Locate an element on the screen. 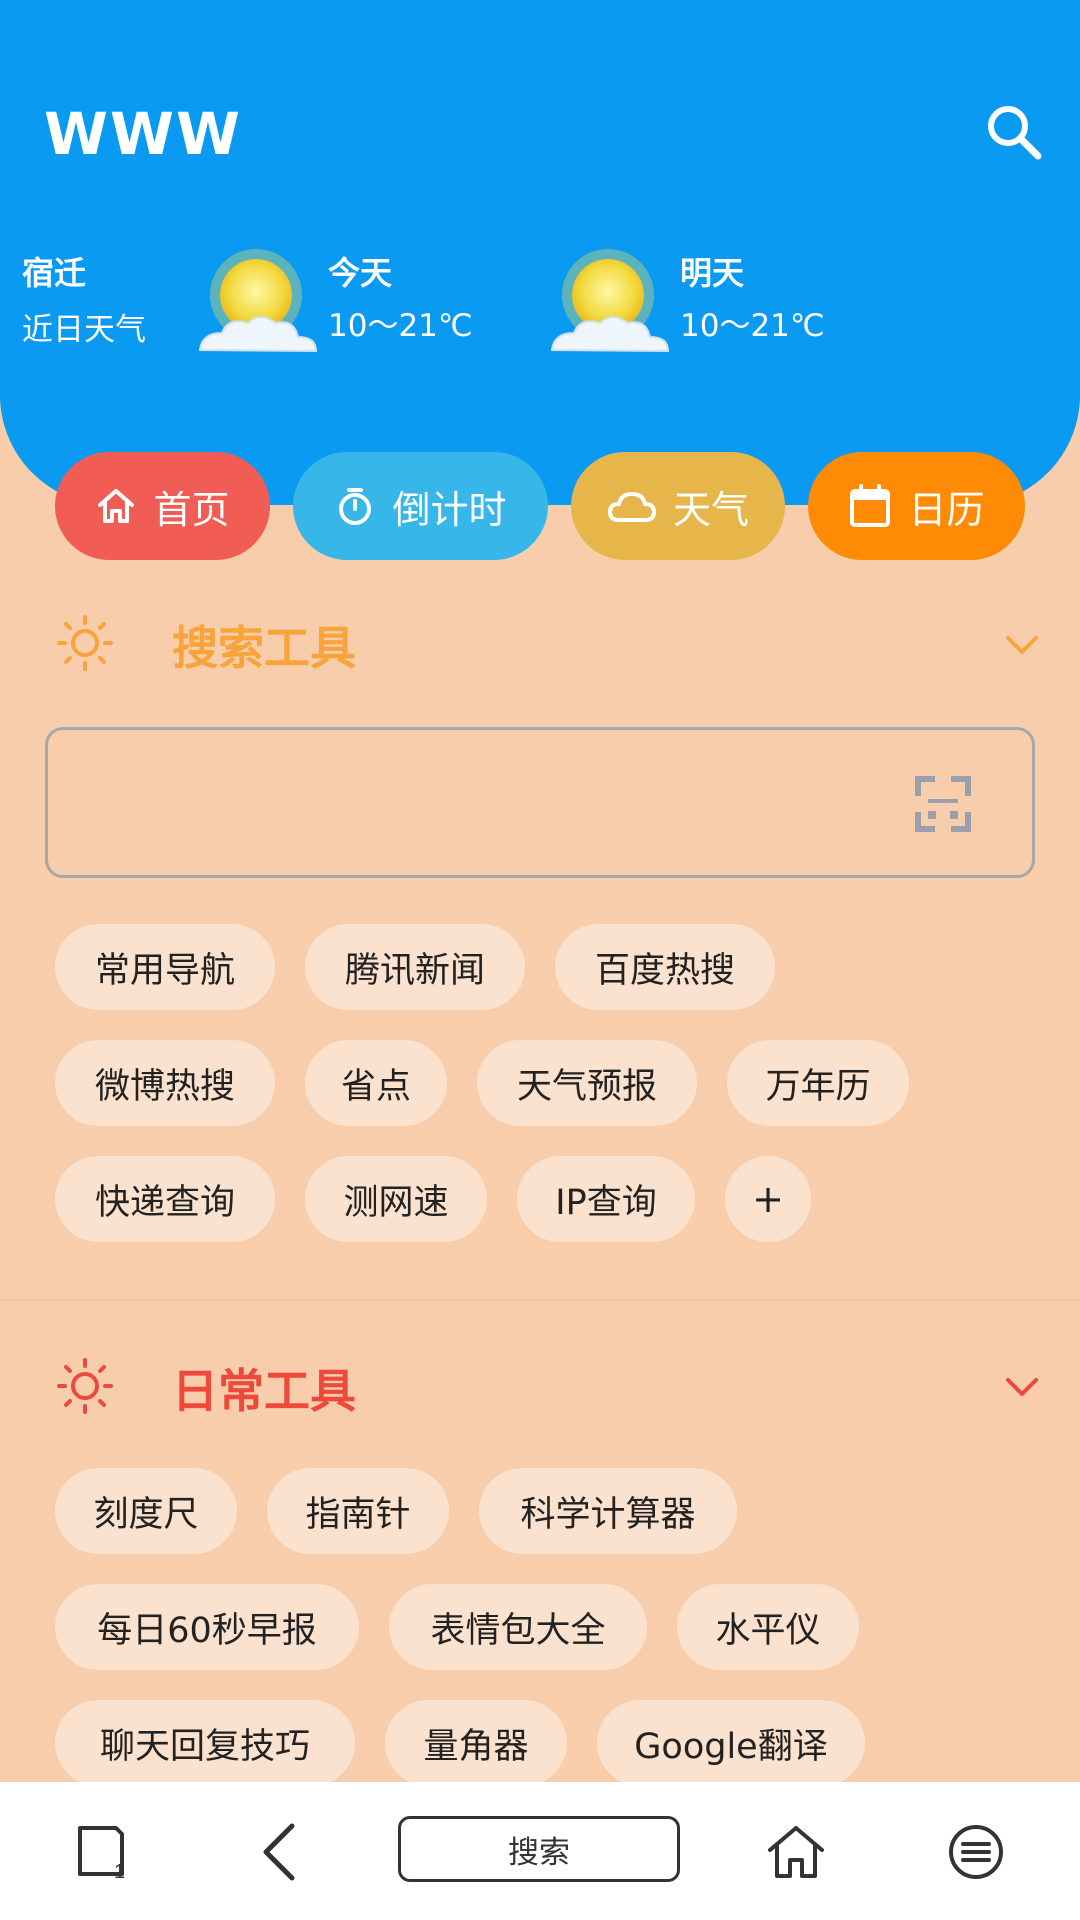 This screenshot has height=1920, width=1080. tabs-icon: 1 is located at coordinates (102, 1852).